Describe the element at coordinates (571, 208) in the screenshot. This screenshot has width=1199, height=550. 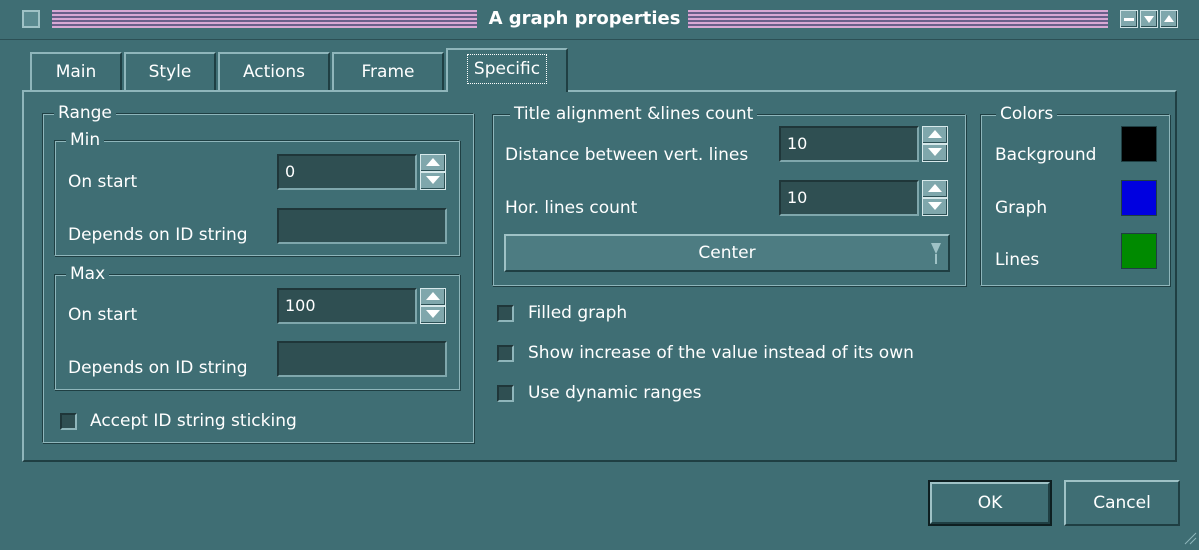
I see `hor-lines-label: Hor. lines count` at that location.